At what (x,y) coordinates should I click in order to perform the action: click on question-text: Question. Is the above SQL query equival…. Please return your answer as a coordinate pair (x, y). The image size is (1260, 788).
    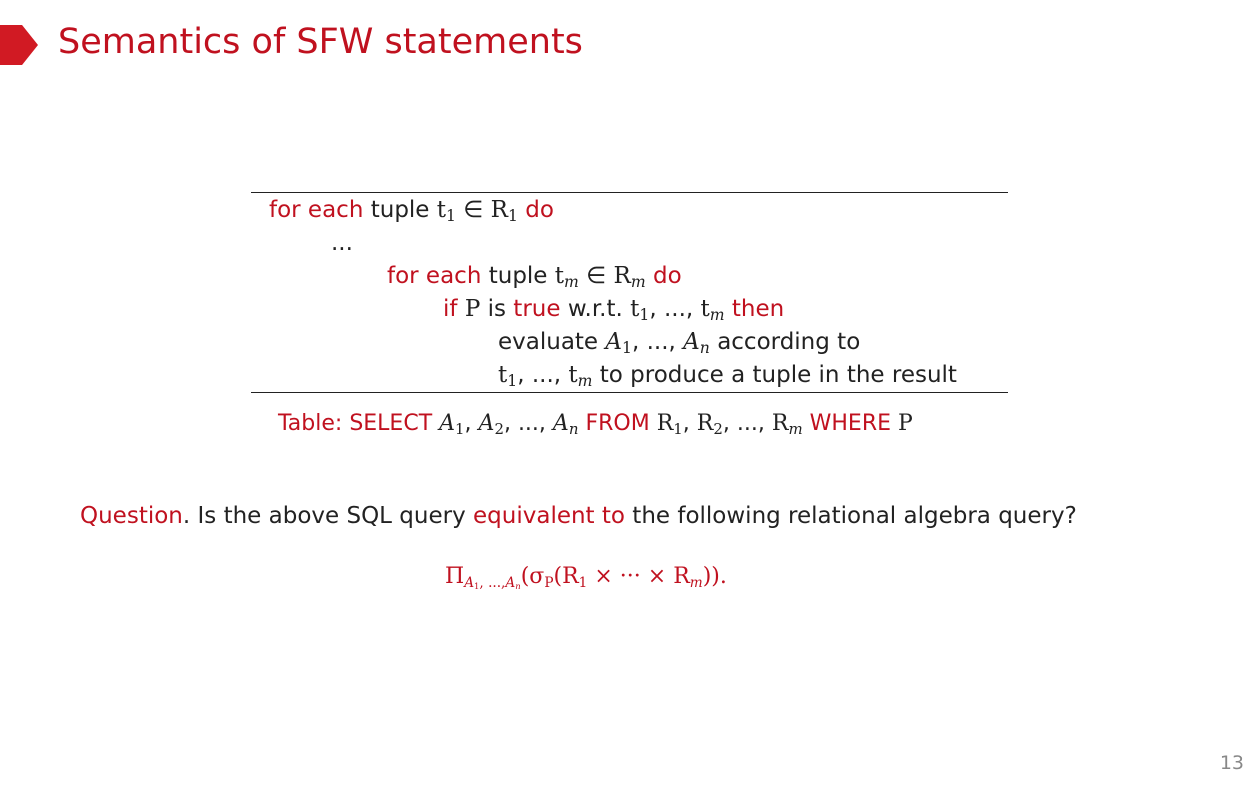
    Looking at the image, I should click on (578, 516).